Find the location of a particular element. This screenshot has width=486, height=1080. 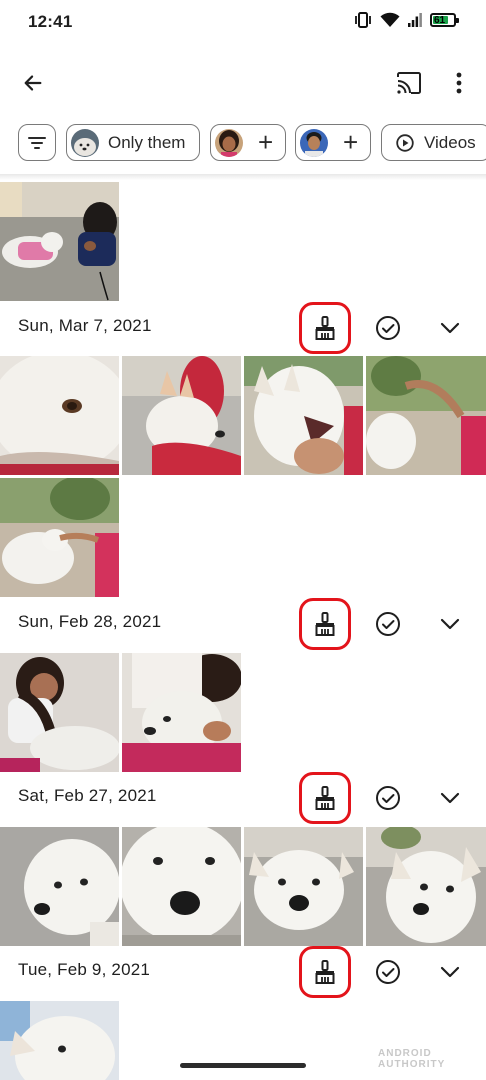

date-label: Sat, Feb 27, 2021 is located at coordinates (87, 795).